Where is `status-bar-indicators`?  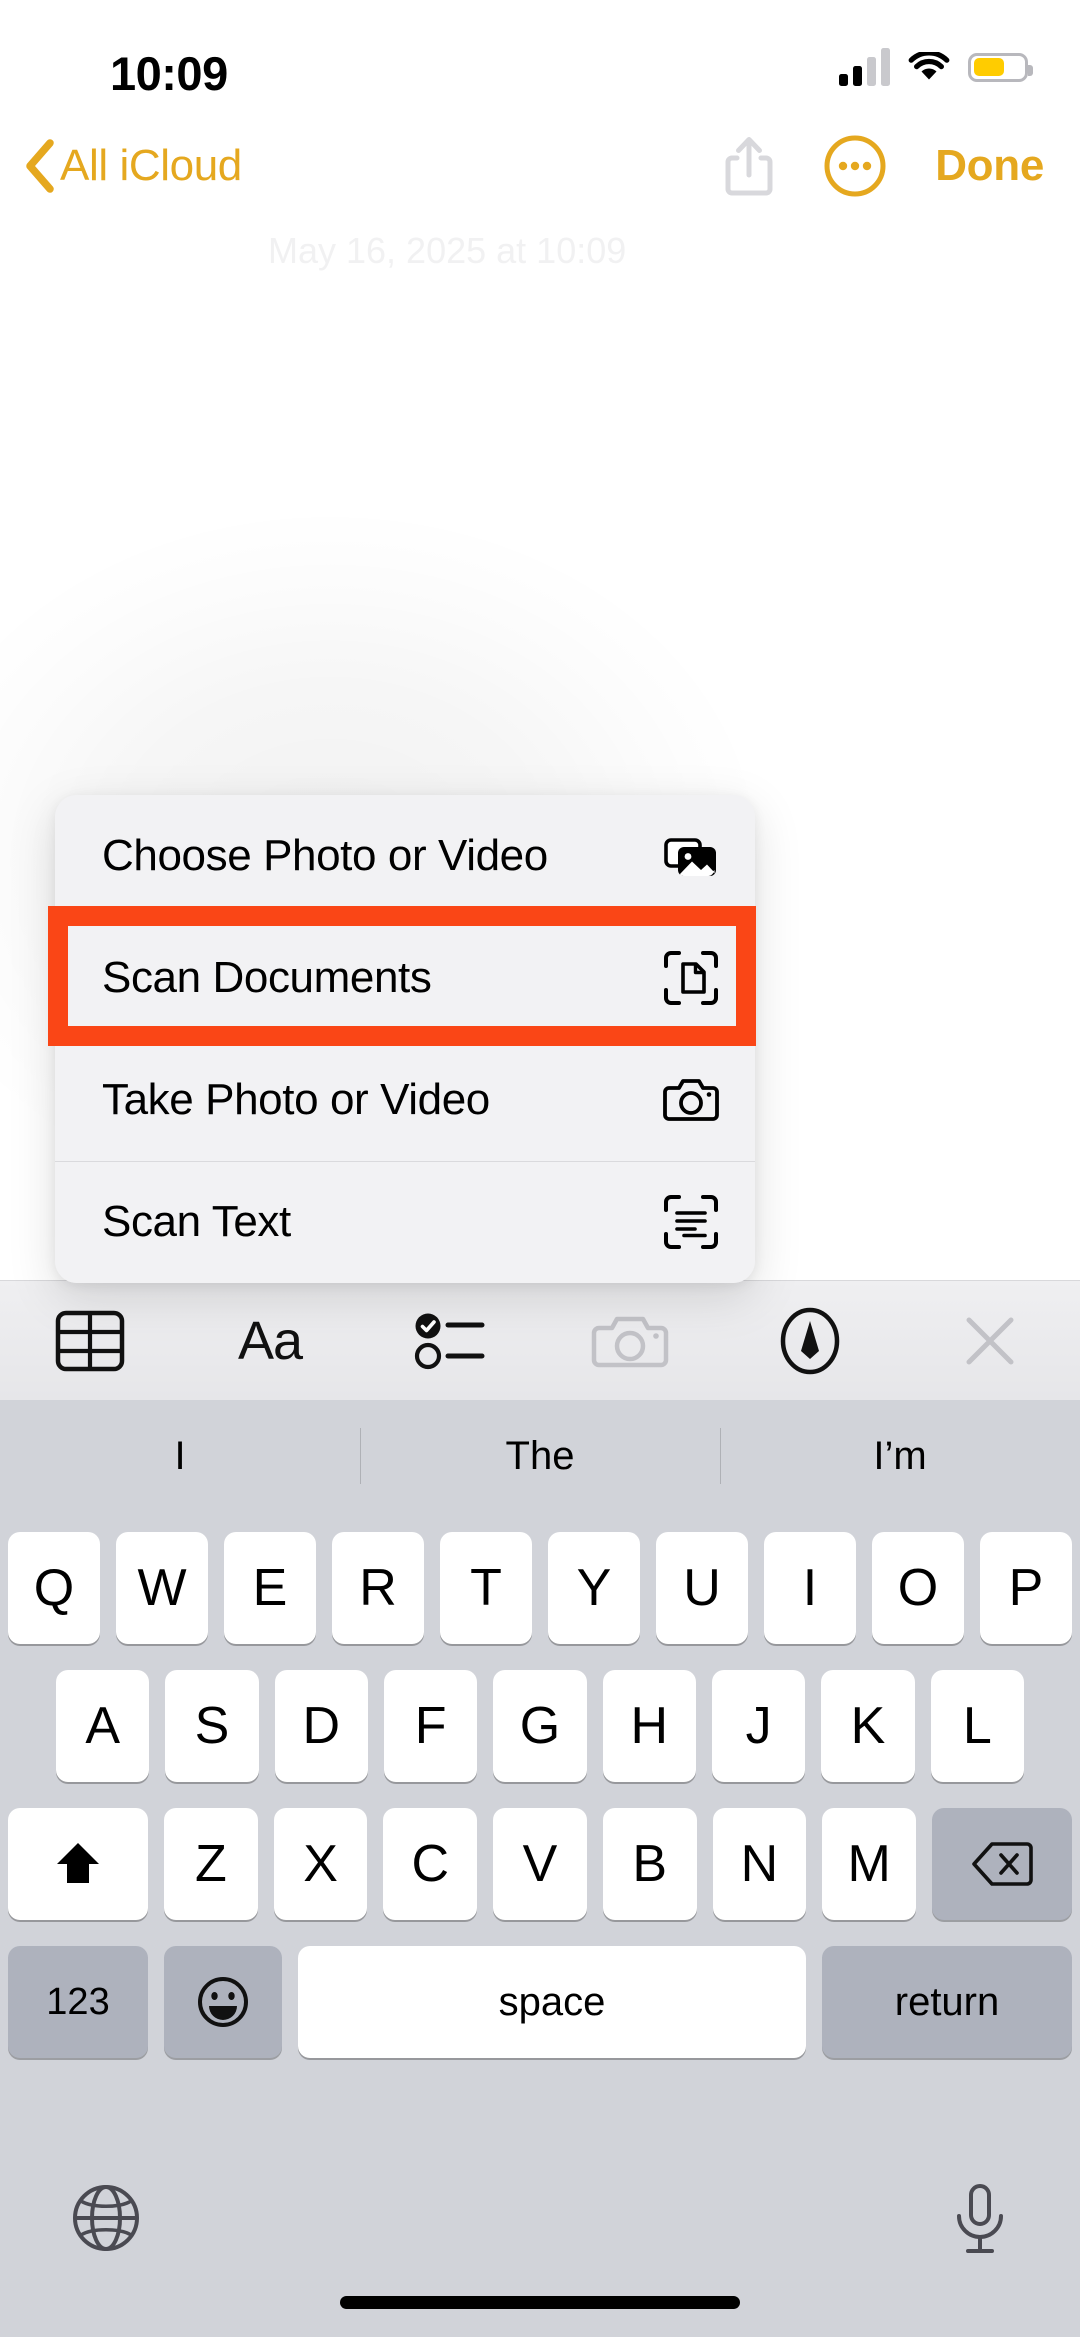 status-bar-indicators is located at coordinates (936, 67).